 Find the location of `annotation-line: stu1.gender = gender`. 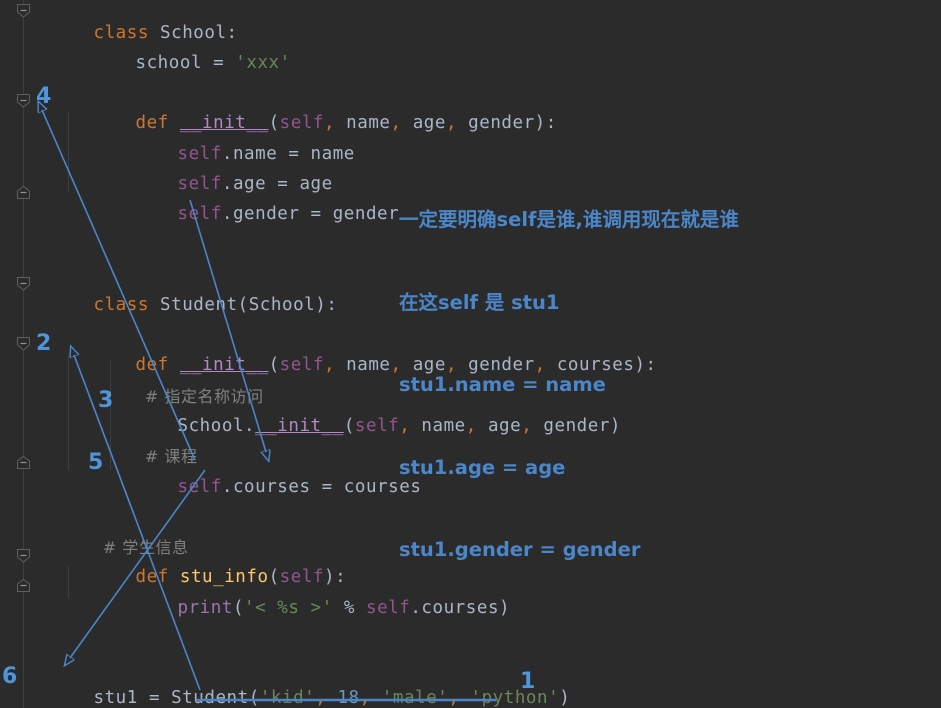

annotation-line: stu1.gender = gender is located at coordinates (520, 549).